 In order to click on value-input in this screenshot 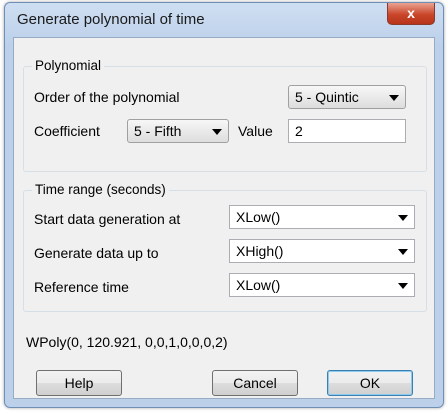, I will do `click(347, 131)`.